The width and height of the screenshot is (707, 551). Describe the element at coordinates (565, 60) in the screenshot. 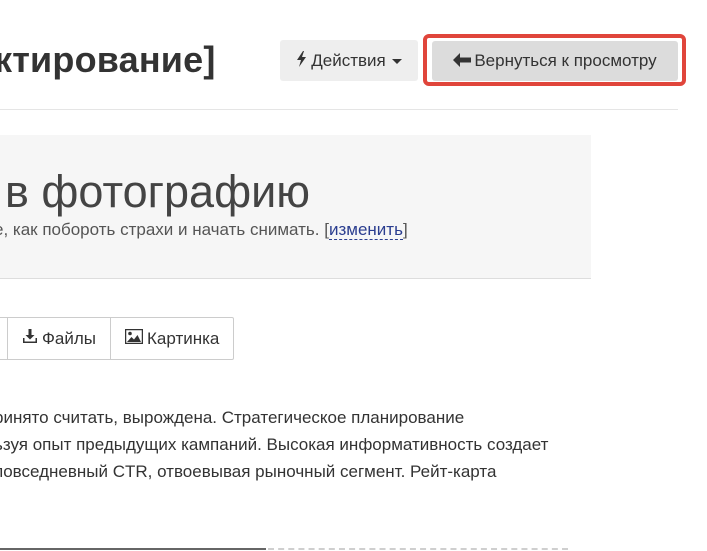

I see `back-label: Вернуться к просмотру` at that location.